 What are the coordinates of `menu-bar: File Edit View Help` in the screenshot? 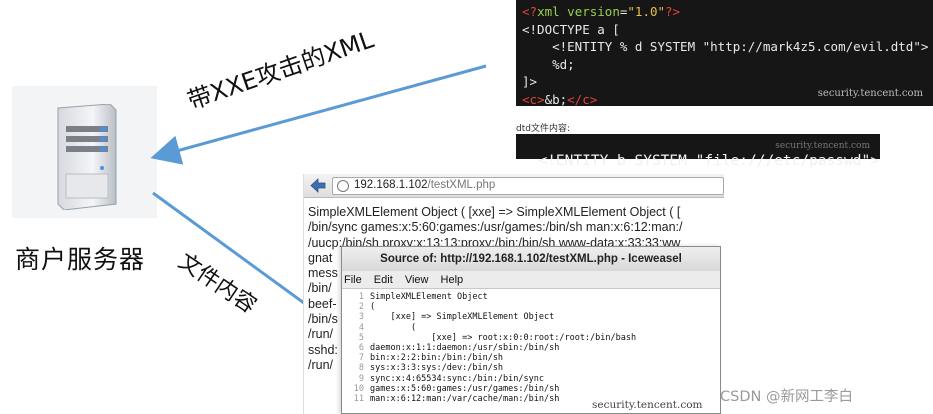 It's located at (531, 280).